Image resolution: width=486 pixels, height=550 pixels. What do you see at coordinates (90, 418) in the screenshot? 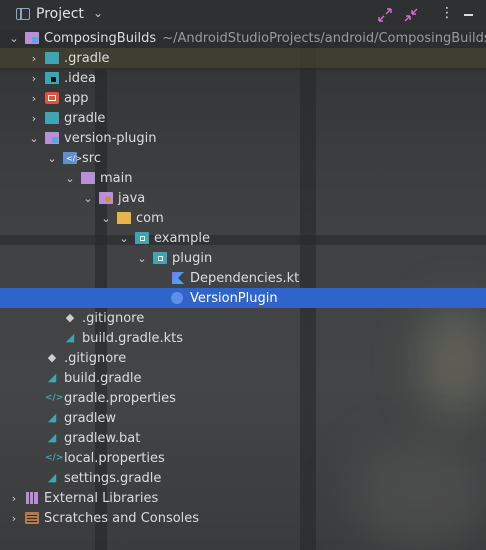
I see `tree-row-label: gradlew` at bounding box center [90, 418].